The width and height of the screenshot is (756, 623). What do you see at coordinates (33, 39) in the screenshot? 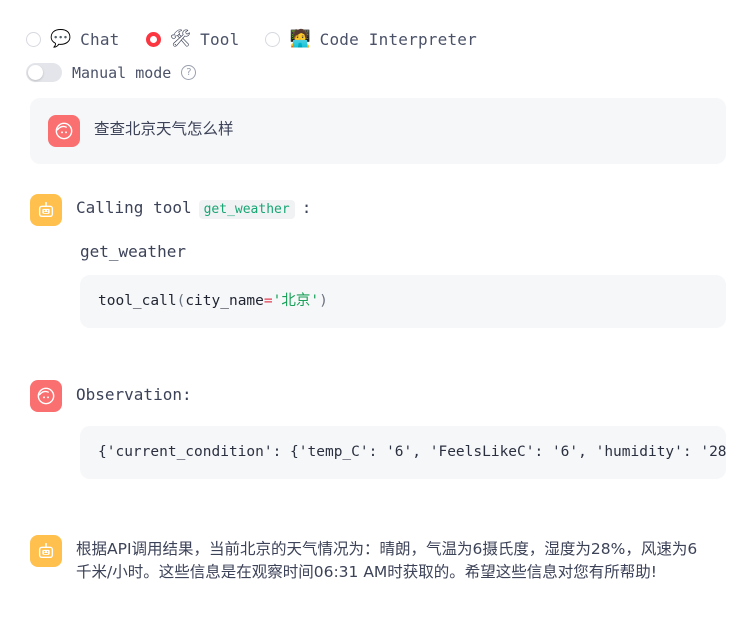
I see `radio-chat` at bounding box center [33, 39].